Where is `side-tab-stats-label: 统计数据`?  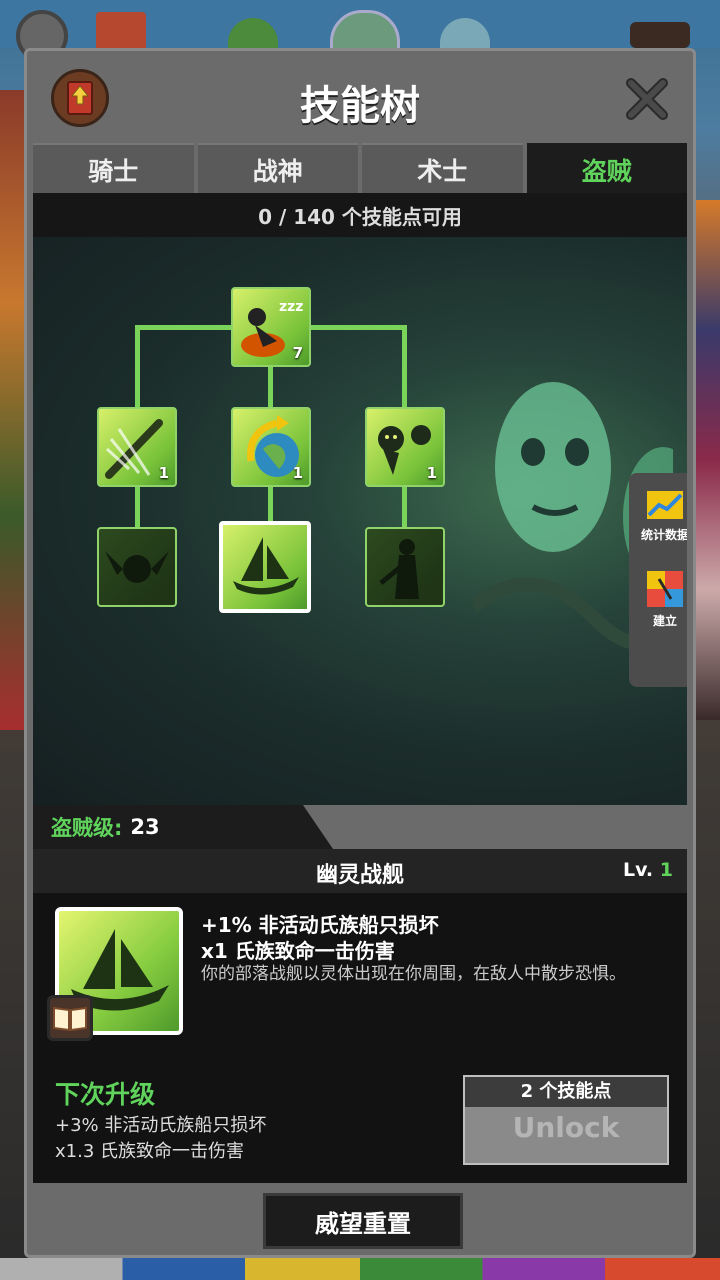
side-tab-stats-label: 统计数据 is located at coordinates (663, 535).